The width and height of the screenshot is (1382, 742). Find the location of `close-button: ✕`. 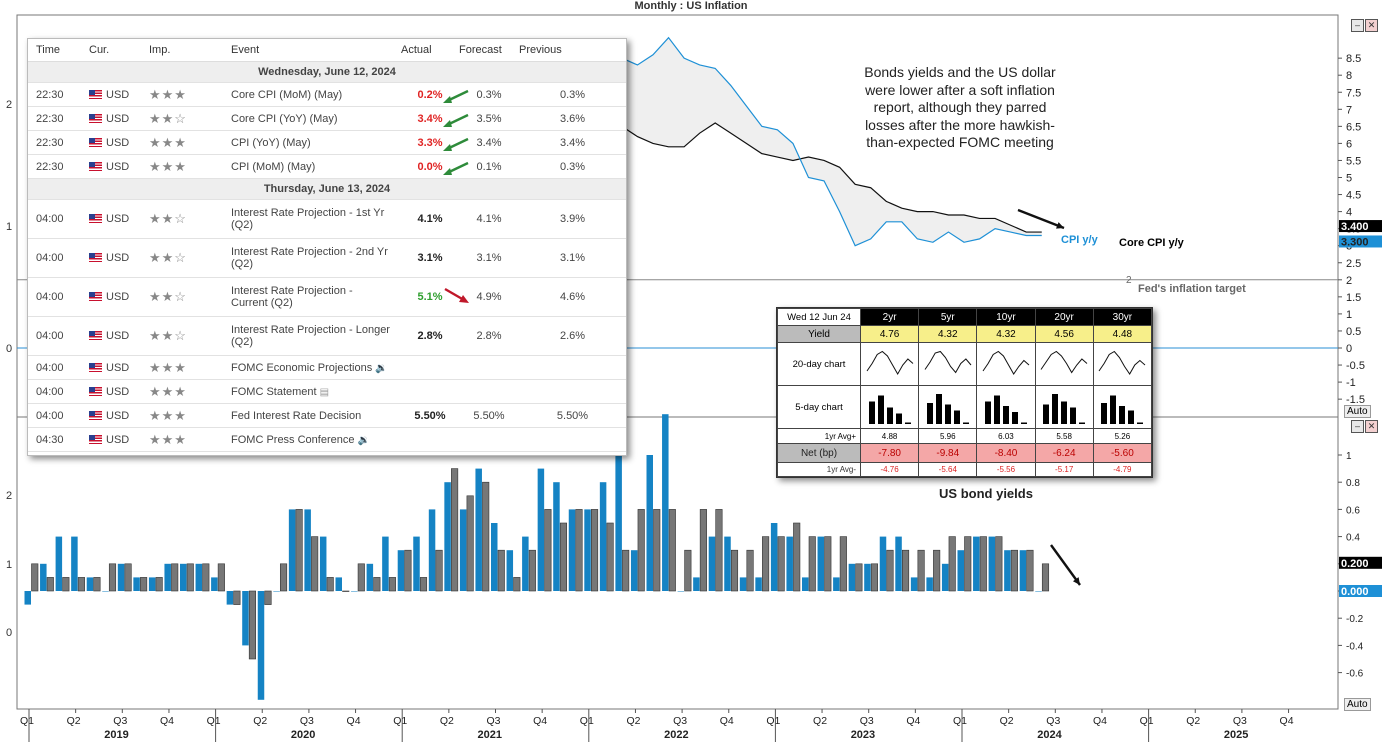

close-button: ✕ is located at coordinates (1371, 25).